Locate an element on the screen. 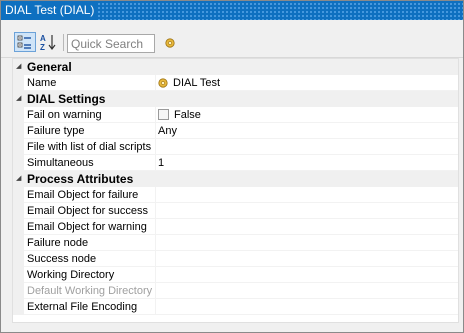 This screenshot has height=333, width=464. category-general: ◢ General is located at coordinates (235, 67).